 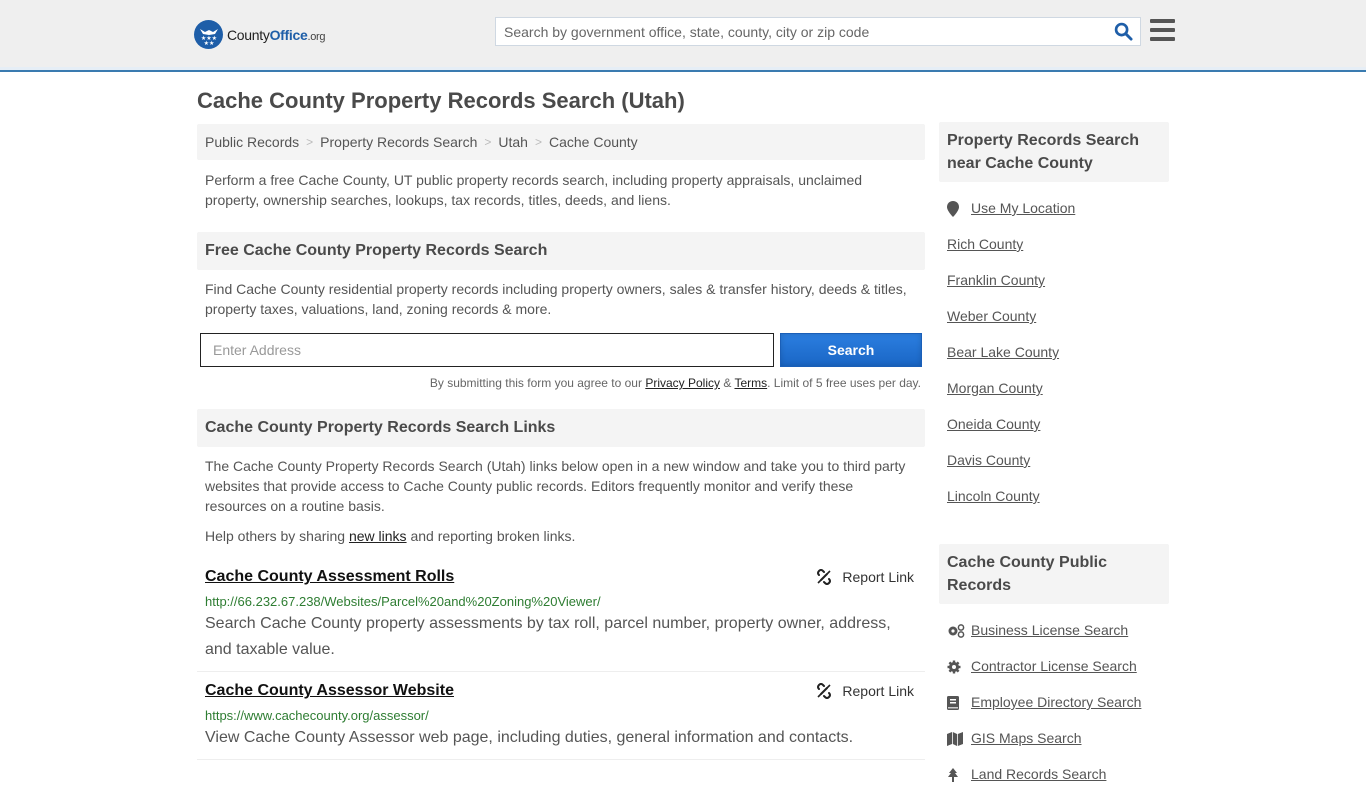 I want to click on public-record-link: Contractor License Search, so click(x=1054, y=666).